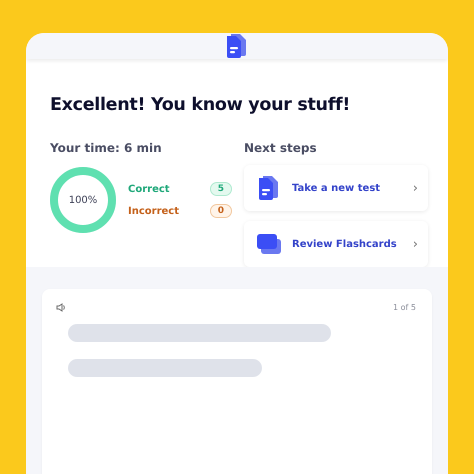  I want to click on result-heading: Excellent! You know your stuff!, so click(201, 105).